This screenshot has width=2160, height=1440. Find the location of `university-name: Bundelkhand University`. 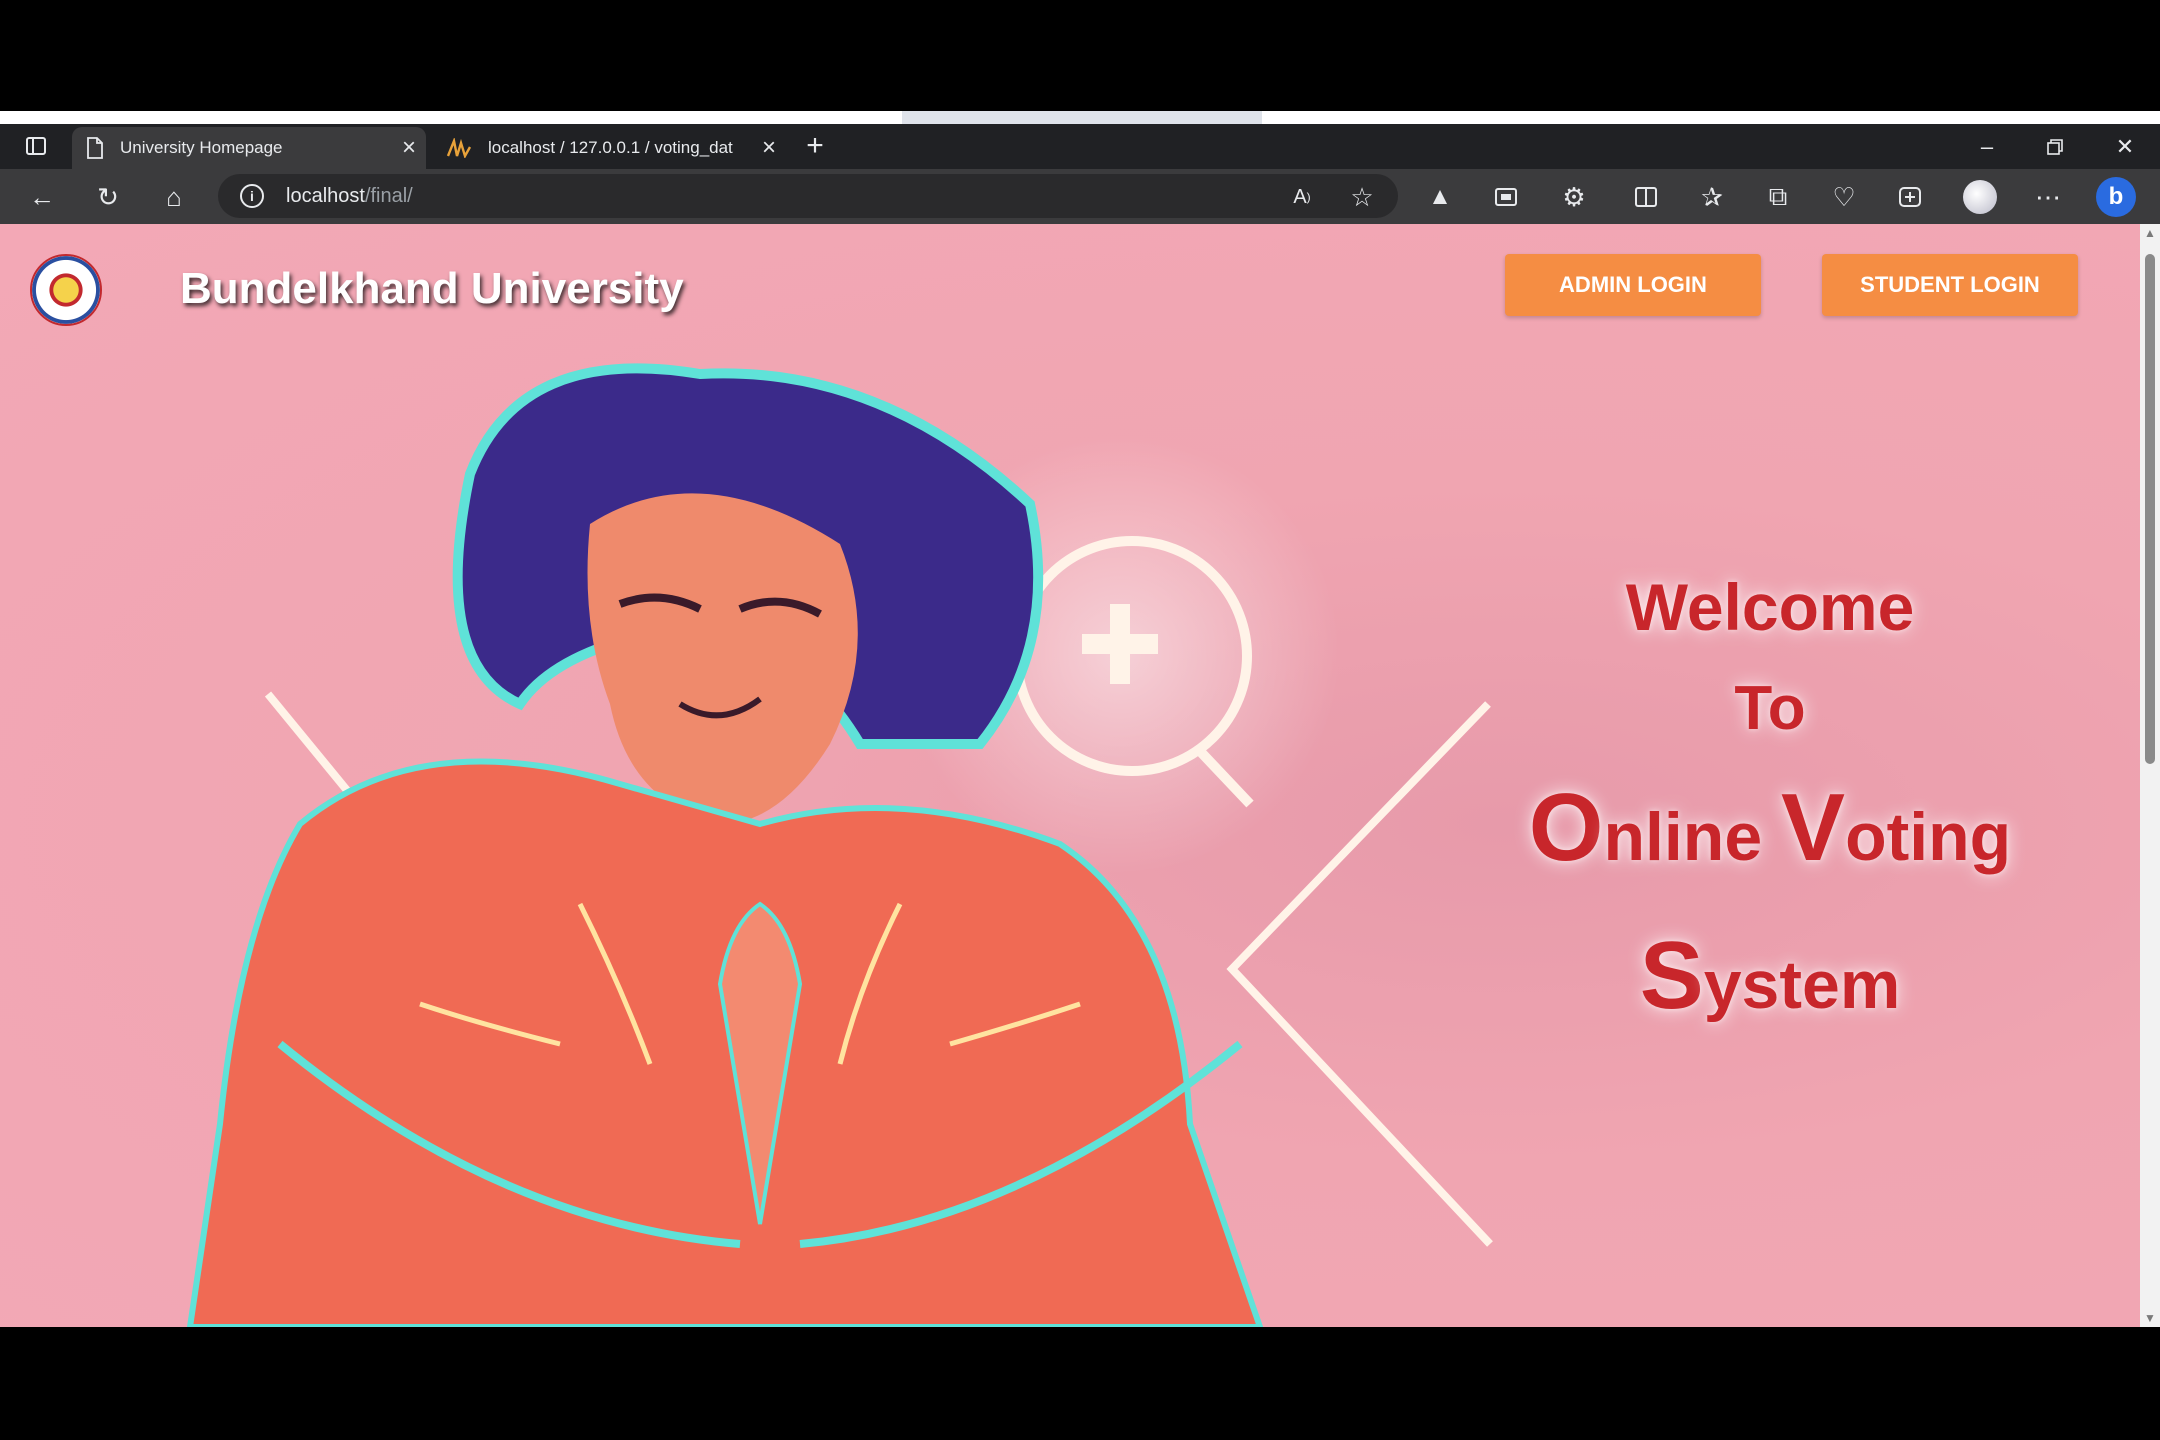

university-name: Bundelkhand University is located at coordinates (432, 288).